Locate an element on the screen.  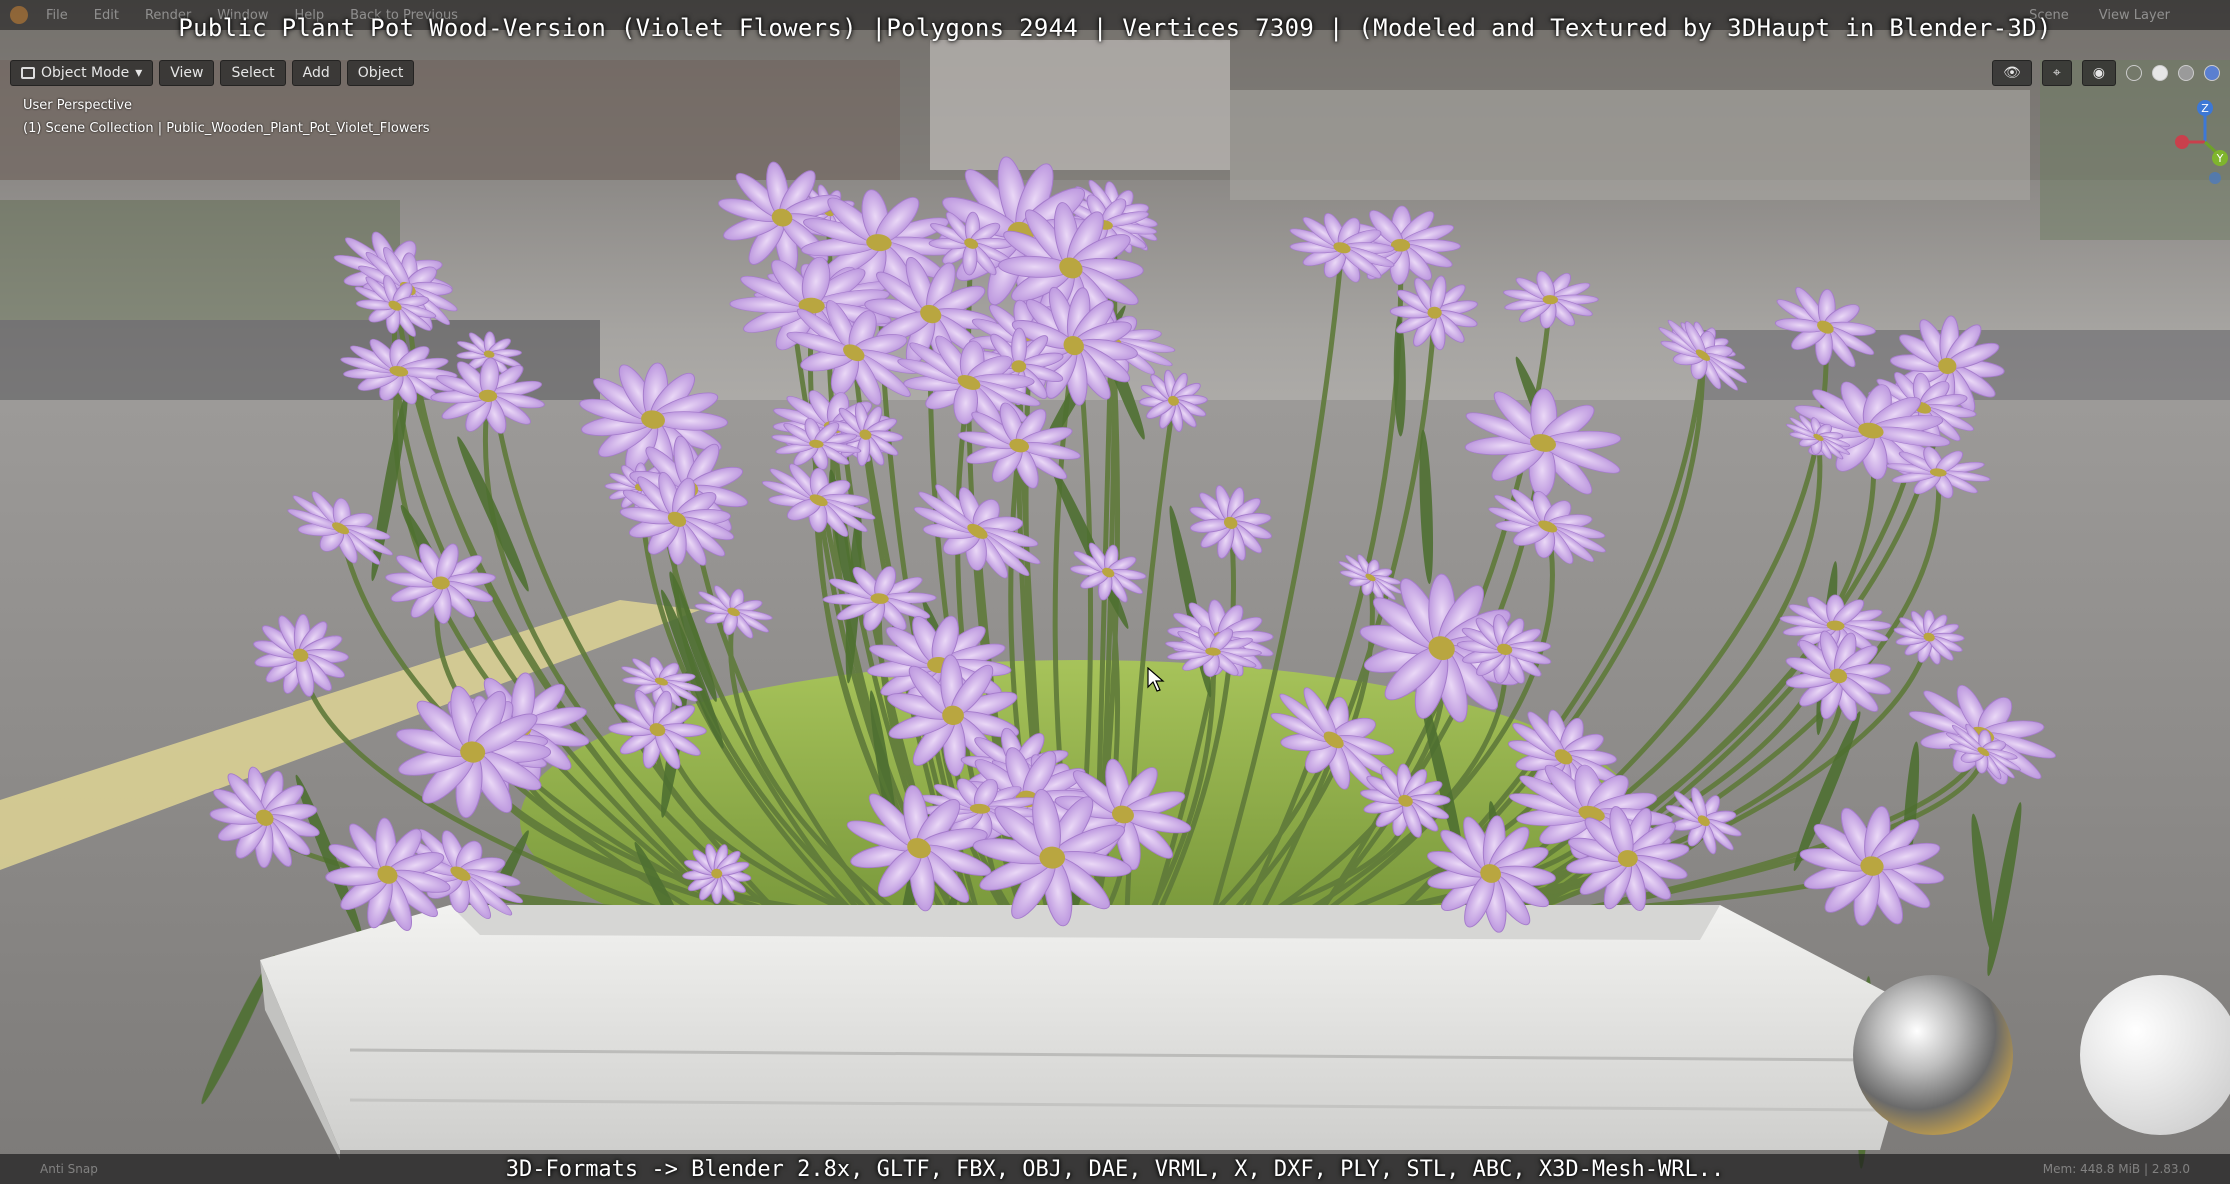
material-shading-icon is located at coordinates (2186, 73).